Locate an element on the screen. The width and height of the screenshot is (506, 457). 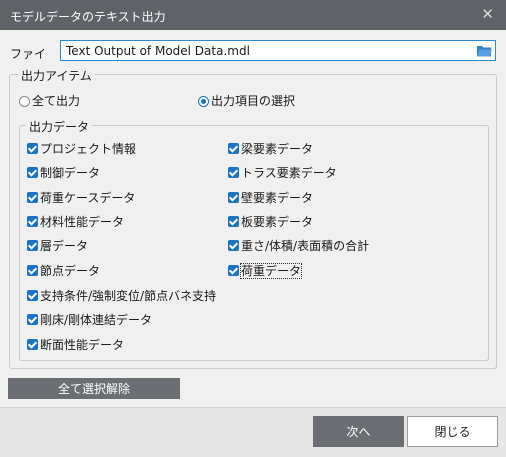
checkbox-control-data: 制御データ is located at coordinates (63, 172).